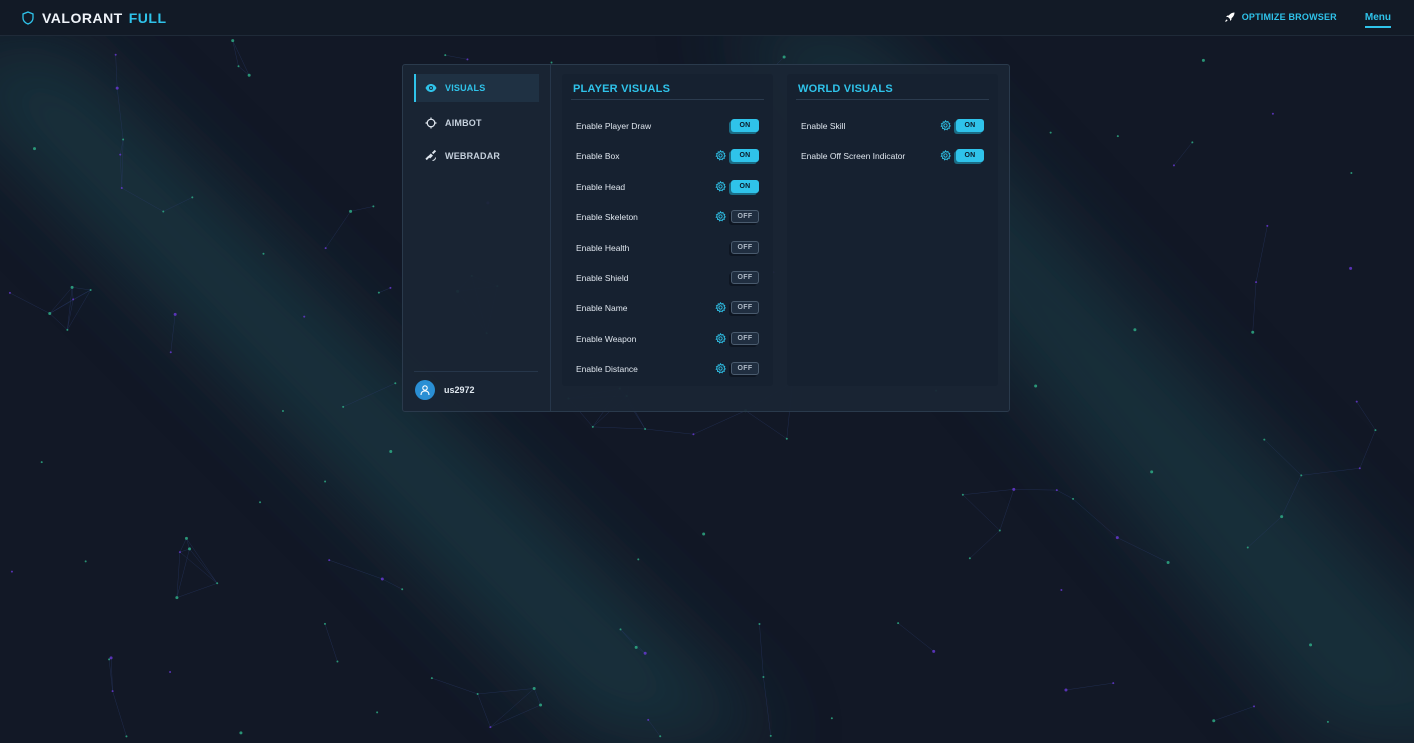 This screenshot has height=743, width=1414. What do you see at coordinates (745, 156) in the screenshot?
I see `toggle-enable-box: ON` at bounding box center [745, 156].